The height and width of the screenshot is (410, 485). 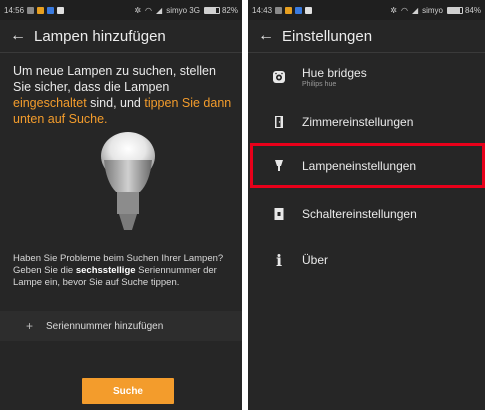 I want to click on instruction-text: ., so click(x=106, y=119).